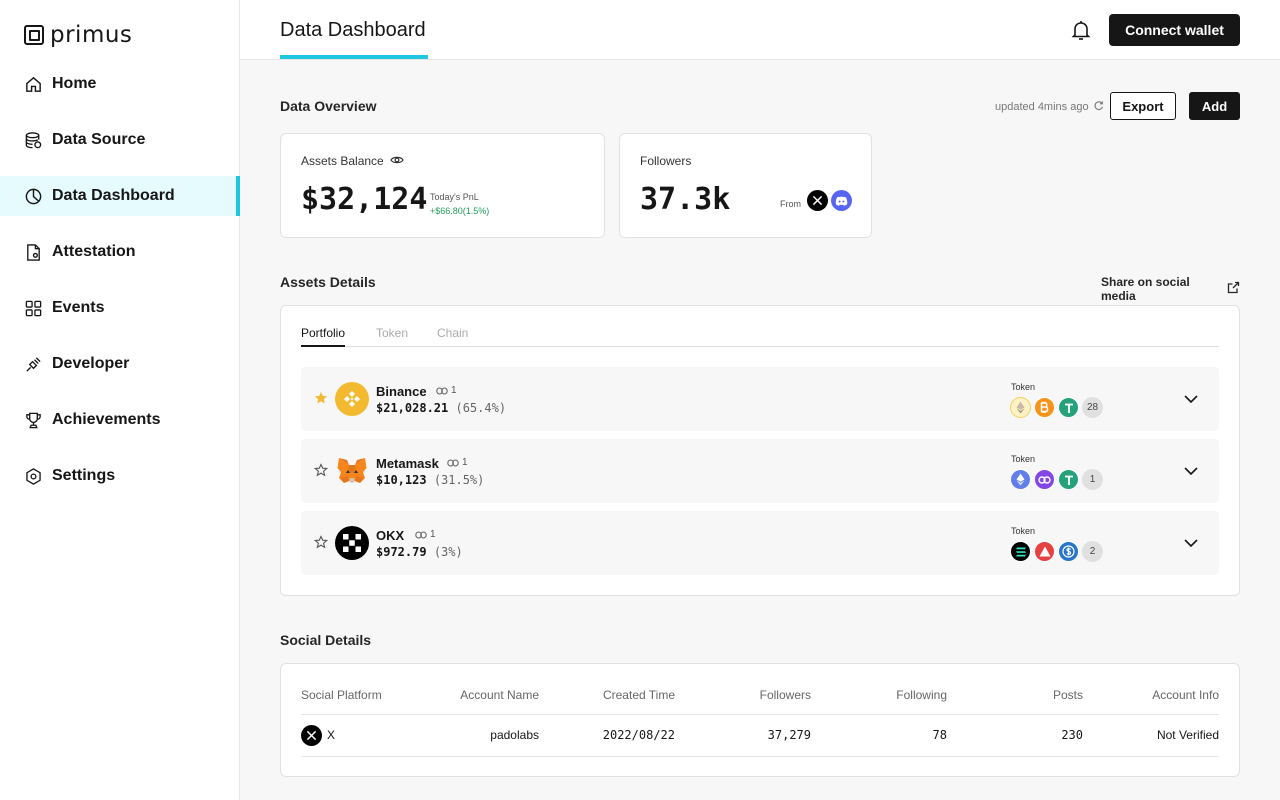  Describe the element at coordinates (1143, 106) in the screenshot. I see `export-button: Export` at that location.